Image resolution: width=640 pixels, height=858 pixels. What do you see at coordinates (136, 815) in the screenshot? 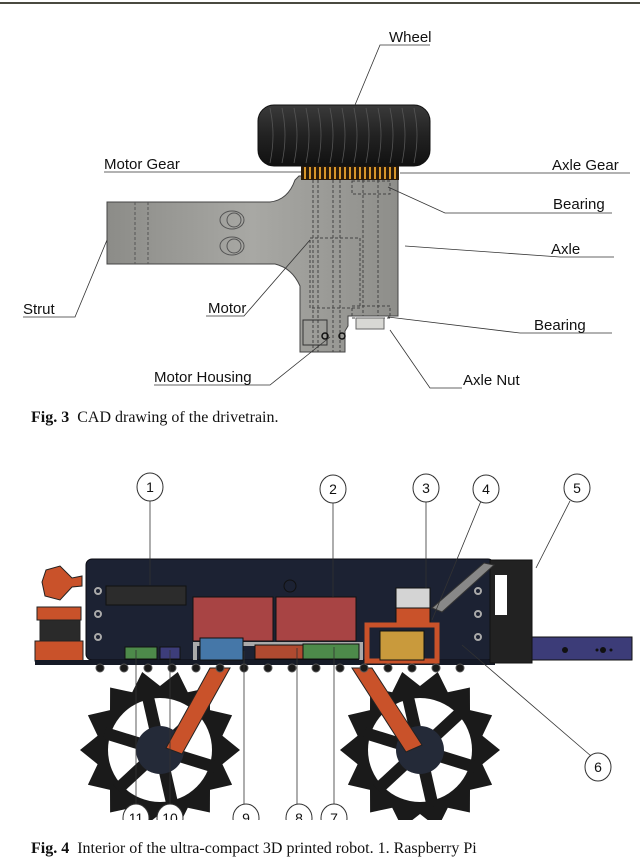
I see `callout-11-label: 11` at bounding box center [136, 815].